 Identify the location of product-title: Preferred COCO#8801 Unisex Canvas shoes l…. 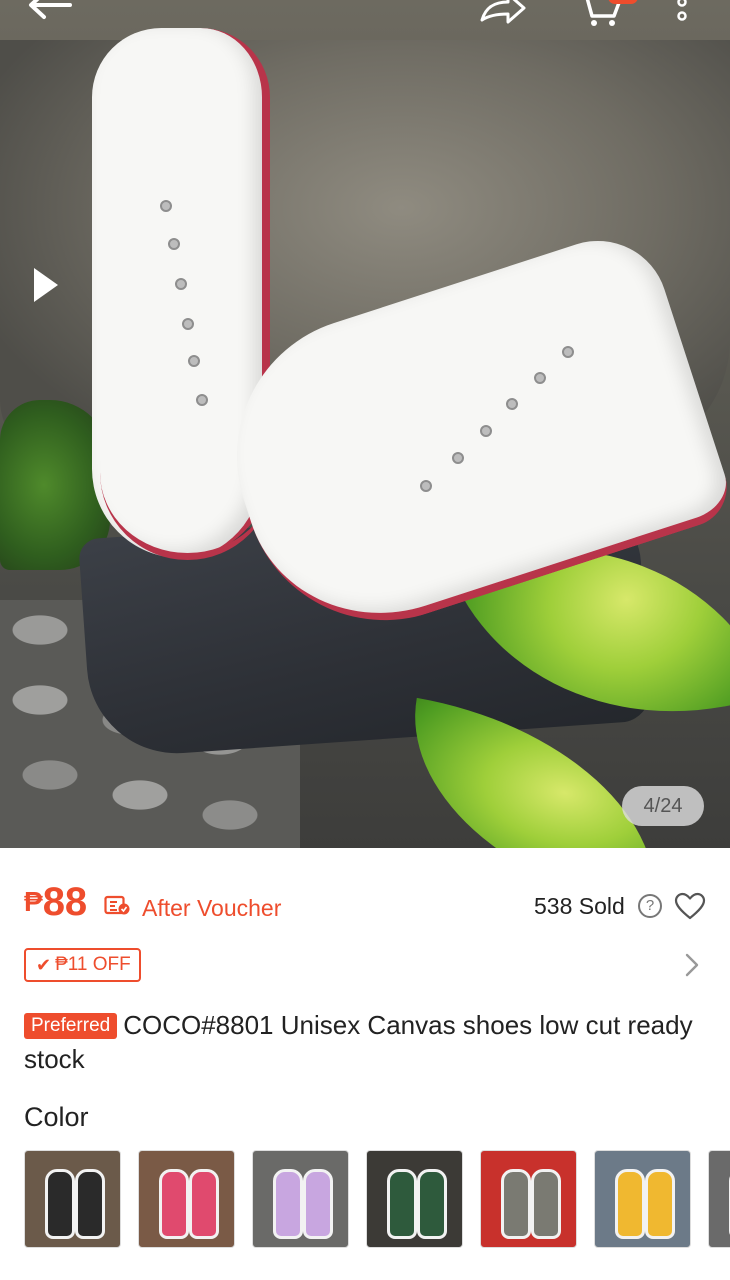
(364, 1042).